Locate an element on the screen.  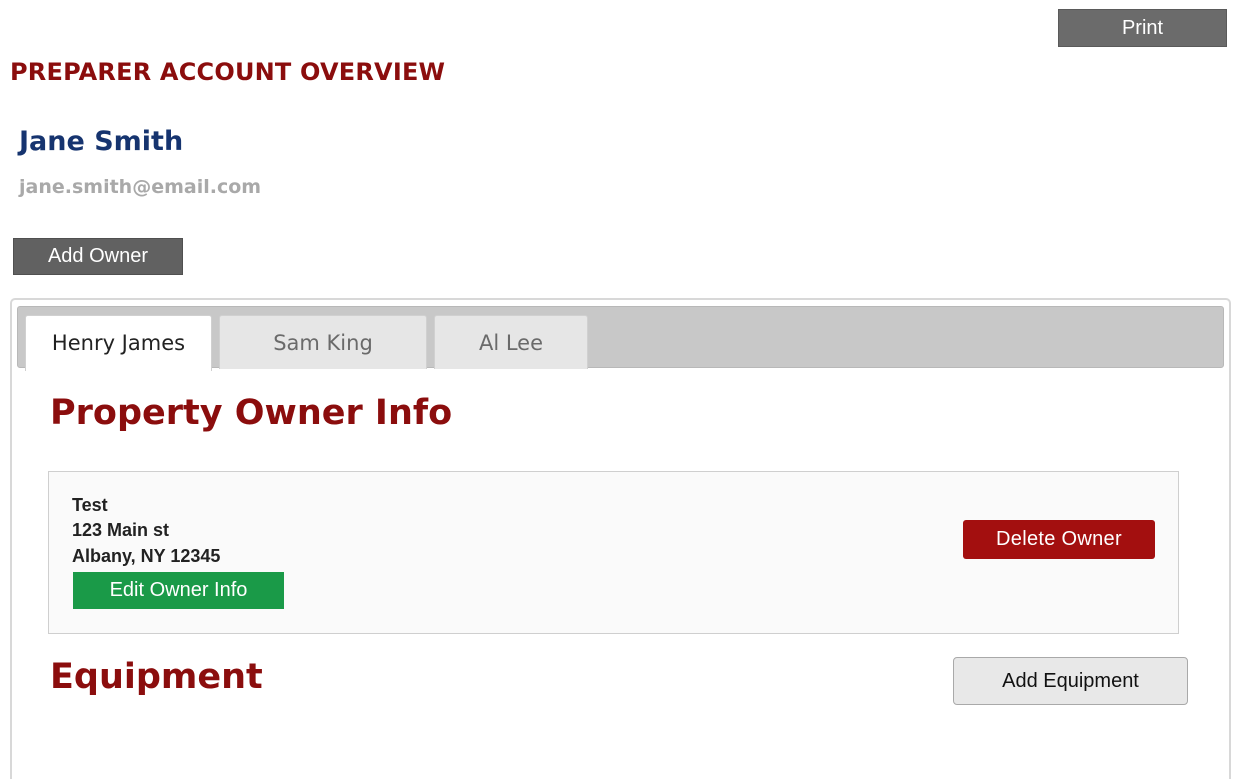
preparer-email: jane.smith@email.com is located at coordinates (140, 187).